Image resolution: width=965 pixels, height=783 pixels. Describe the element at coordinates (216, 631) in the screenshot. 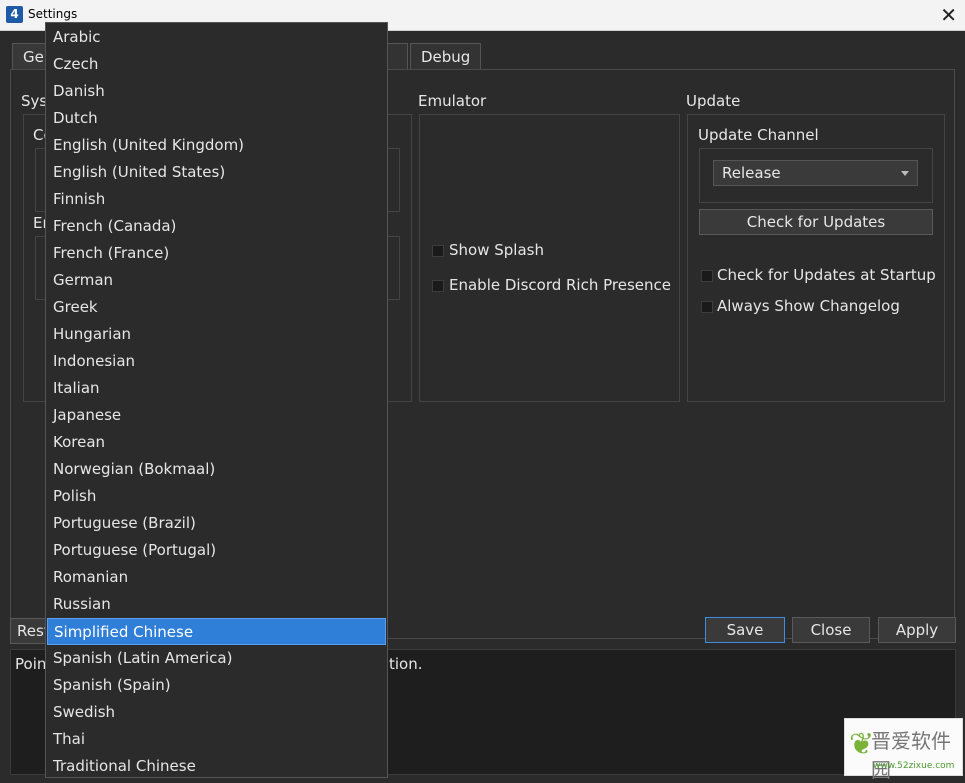

I see `language-option: Simplified Chinese` at that location.